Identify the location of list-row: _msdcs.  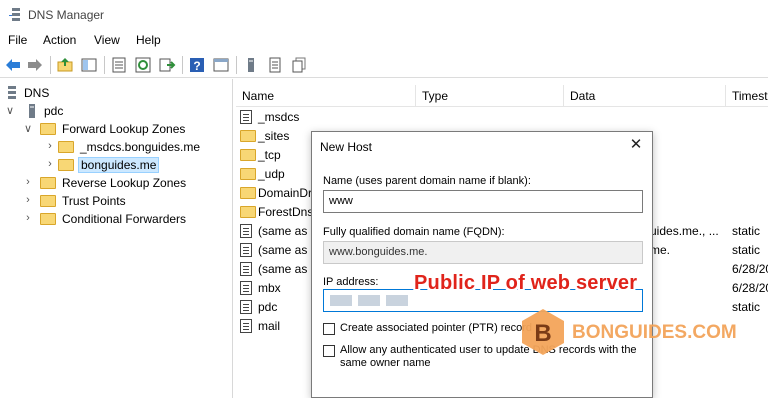
(502, 117).